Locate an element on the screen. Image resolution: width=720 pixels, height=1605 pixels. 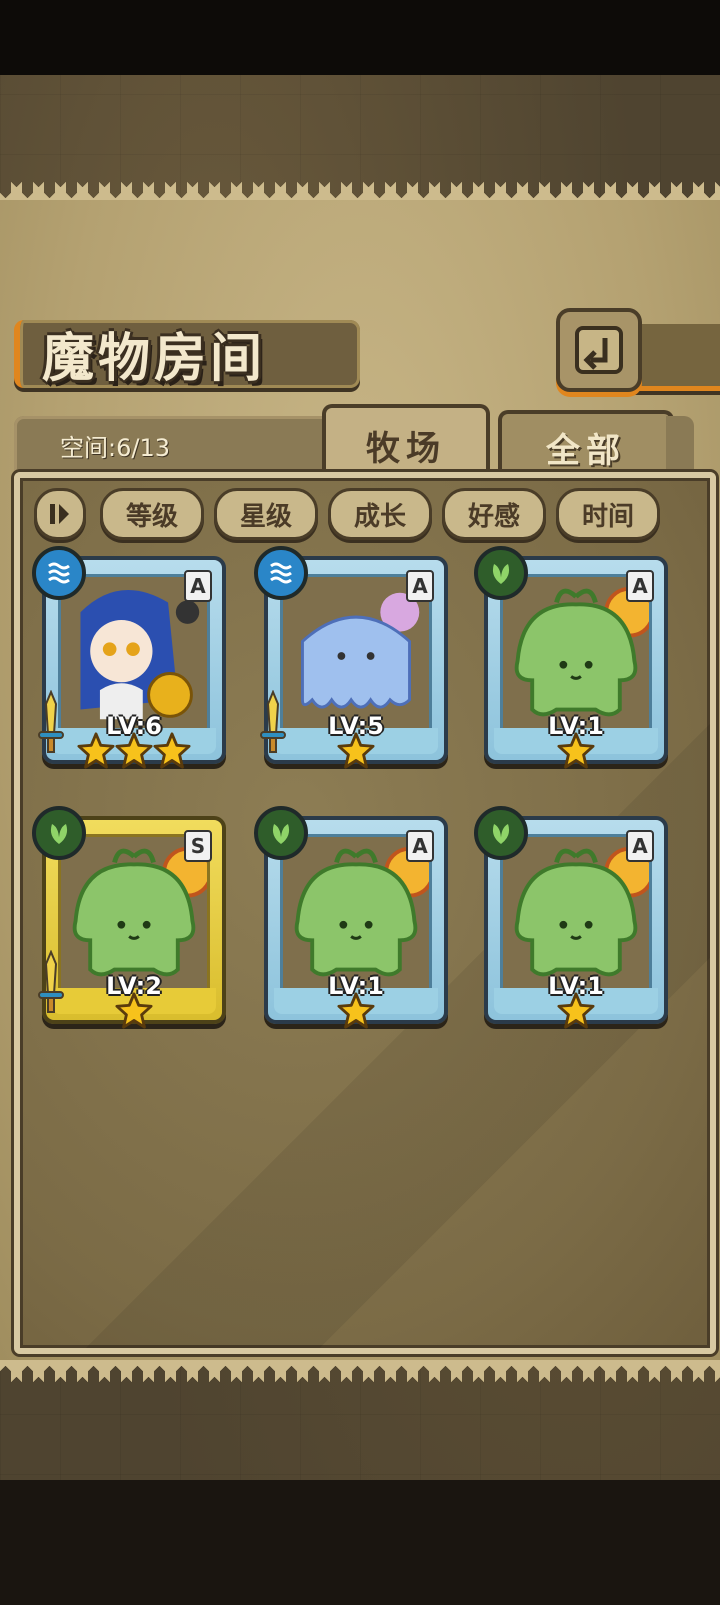
sort-growth-button: 成长 is located at coordinates (380, 514).